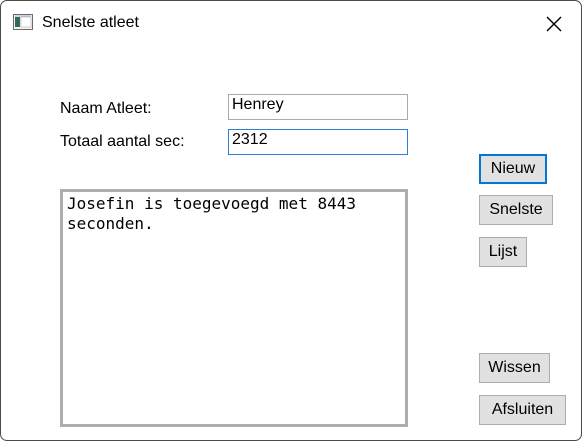 The height and width of the screenshot is (441, 582). I want to click on window-title: Snelste atleet, so click(90, 22).